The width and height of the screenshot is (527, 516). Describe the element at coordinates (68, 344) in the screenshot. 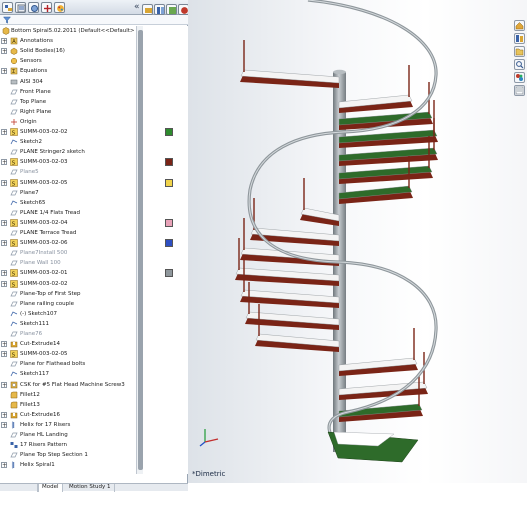

I see `feature-tree-item: + Cut-Extrude14` at that location.